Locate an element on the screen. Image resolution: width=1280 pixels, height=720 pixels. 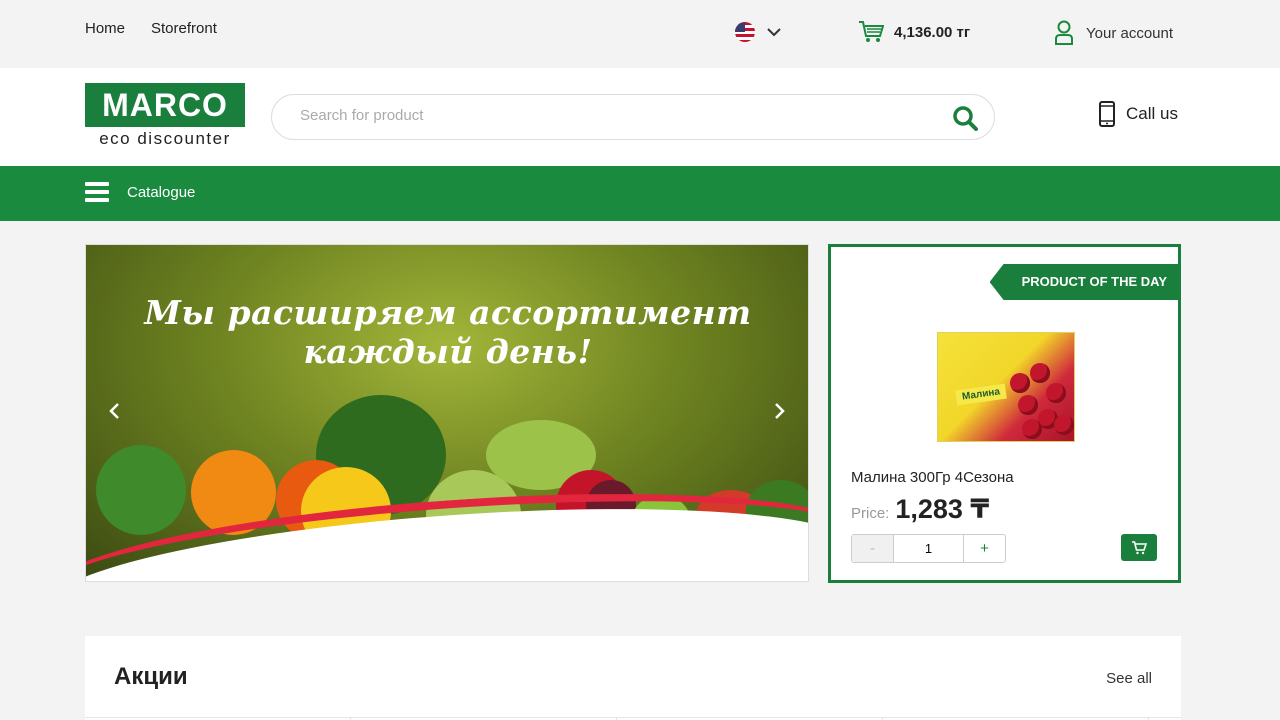
price-label: Price: is located at coordinates (870, 513).